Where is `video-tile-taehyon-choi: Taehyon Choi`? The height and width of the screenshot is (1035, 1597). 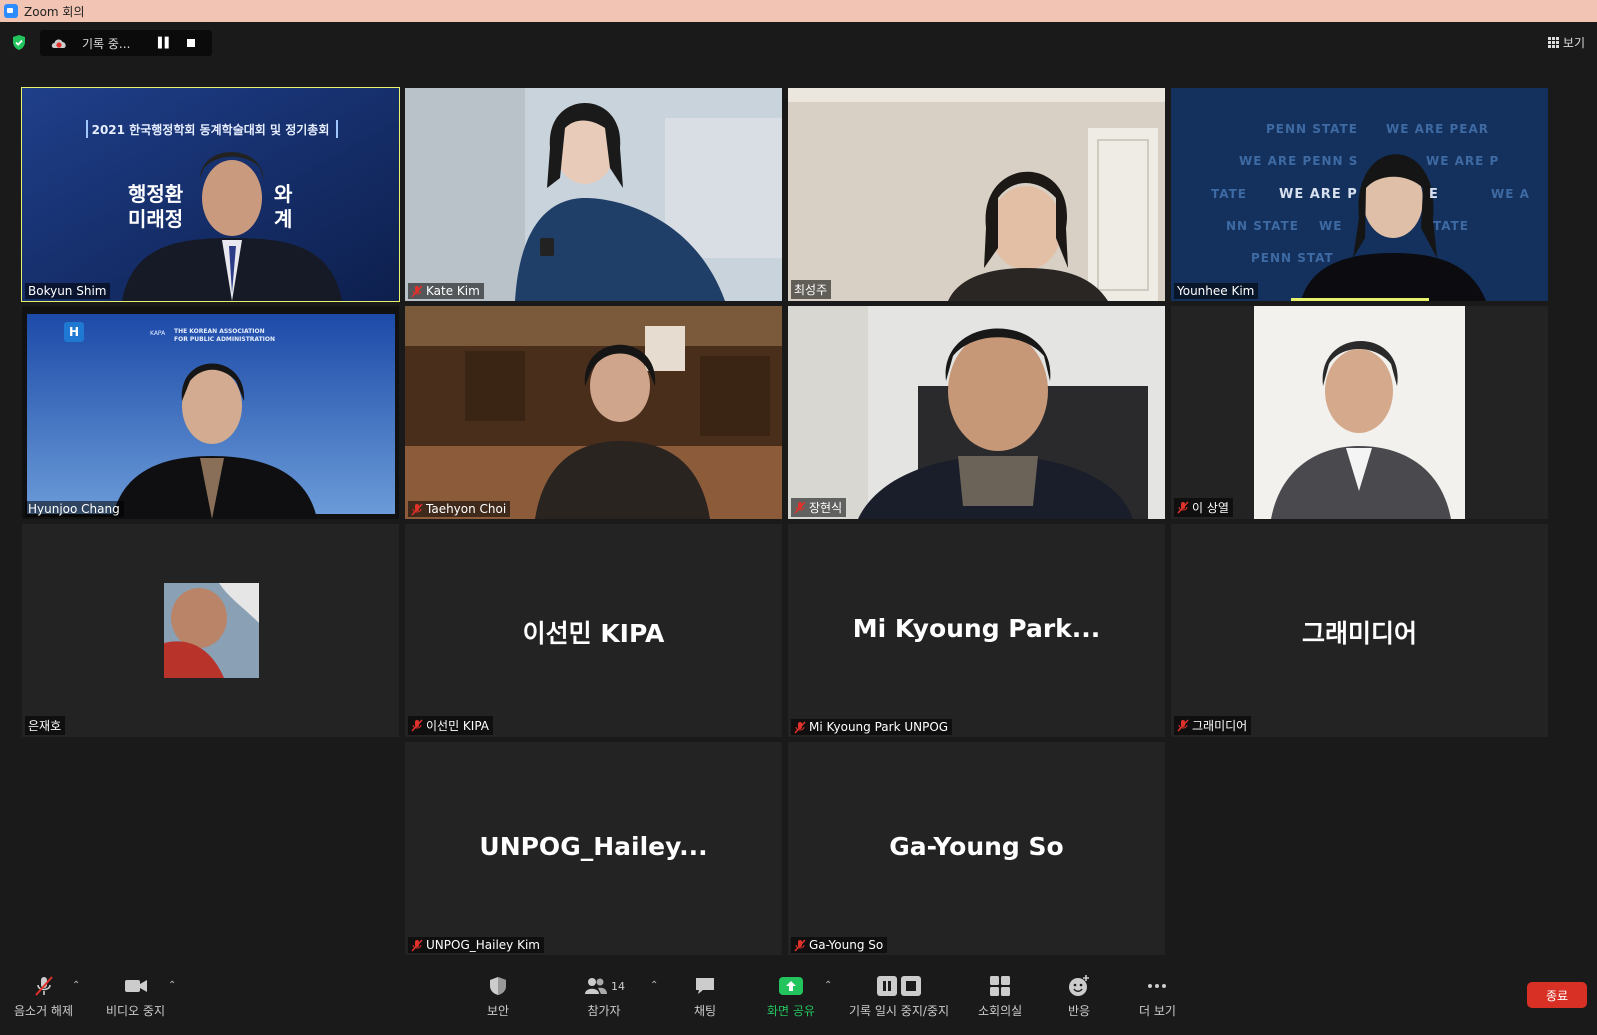
video-tile-taehyon-choi: Taehyon Choi is located at coordinates (593, 412).